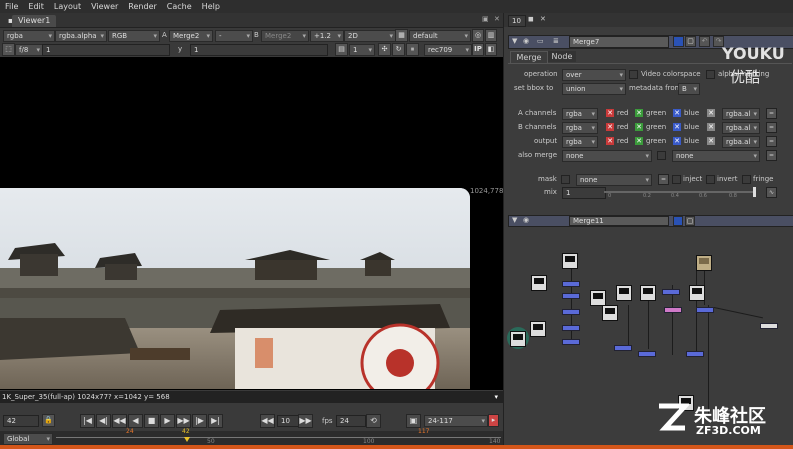 This screenshot has width=793, height=449. What do you see at coordinates (104, 6) in the screenshot?
I see `menu-viewer: Viewer` at bounding box center [104, 6].